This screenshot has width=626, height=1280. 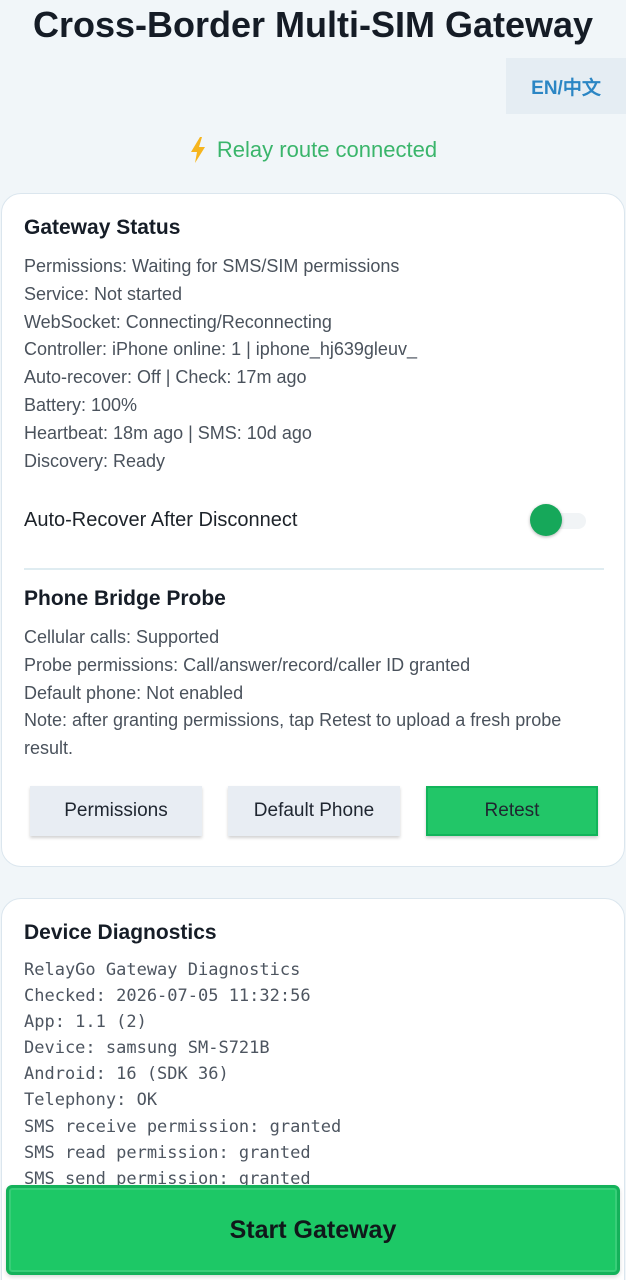 What do you see at coordinates (167, 996) in the screenshot?
I see `diagnostics-line: Checked: 2026-07-05 11:32:56` at bounding box center [167, 996].